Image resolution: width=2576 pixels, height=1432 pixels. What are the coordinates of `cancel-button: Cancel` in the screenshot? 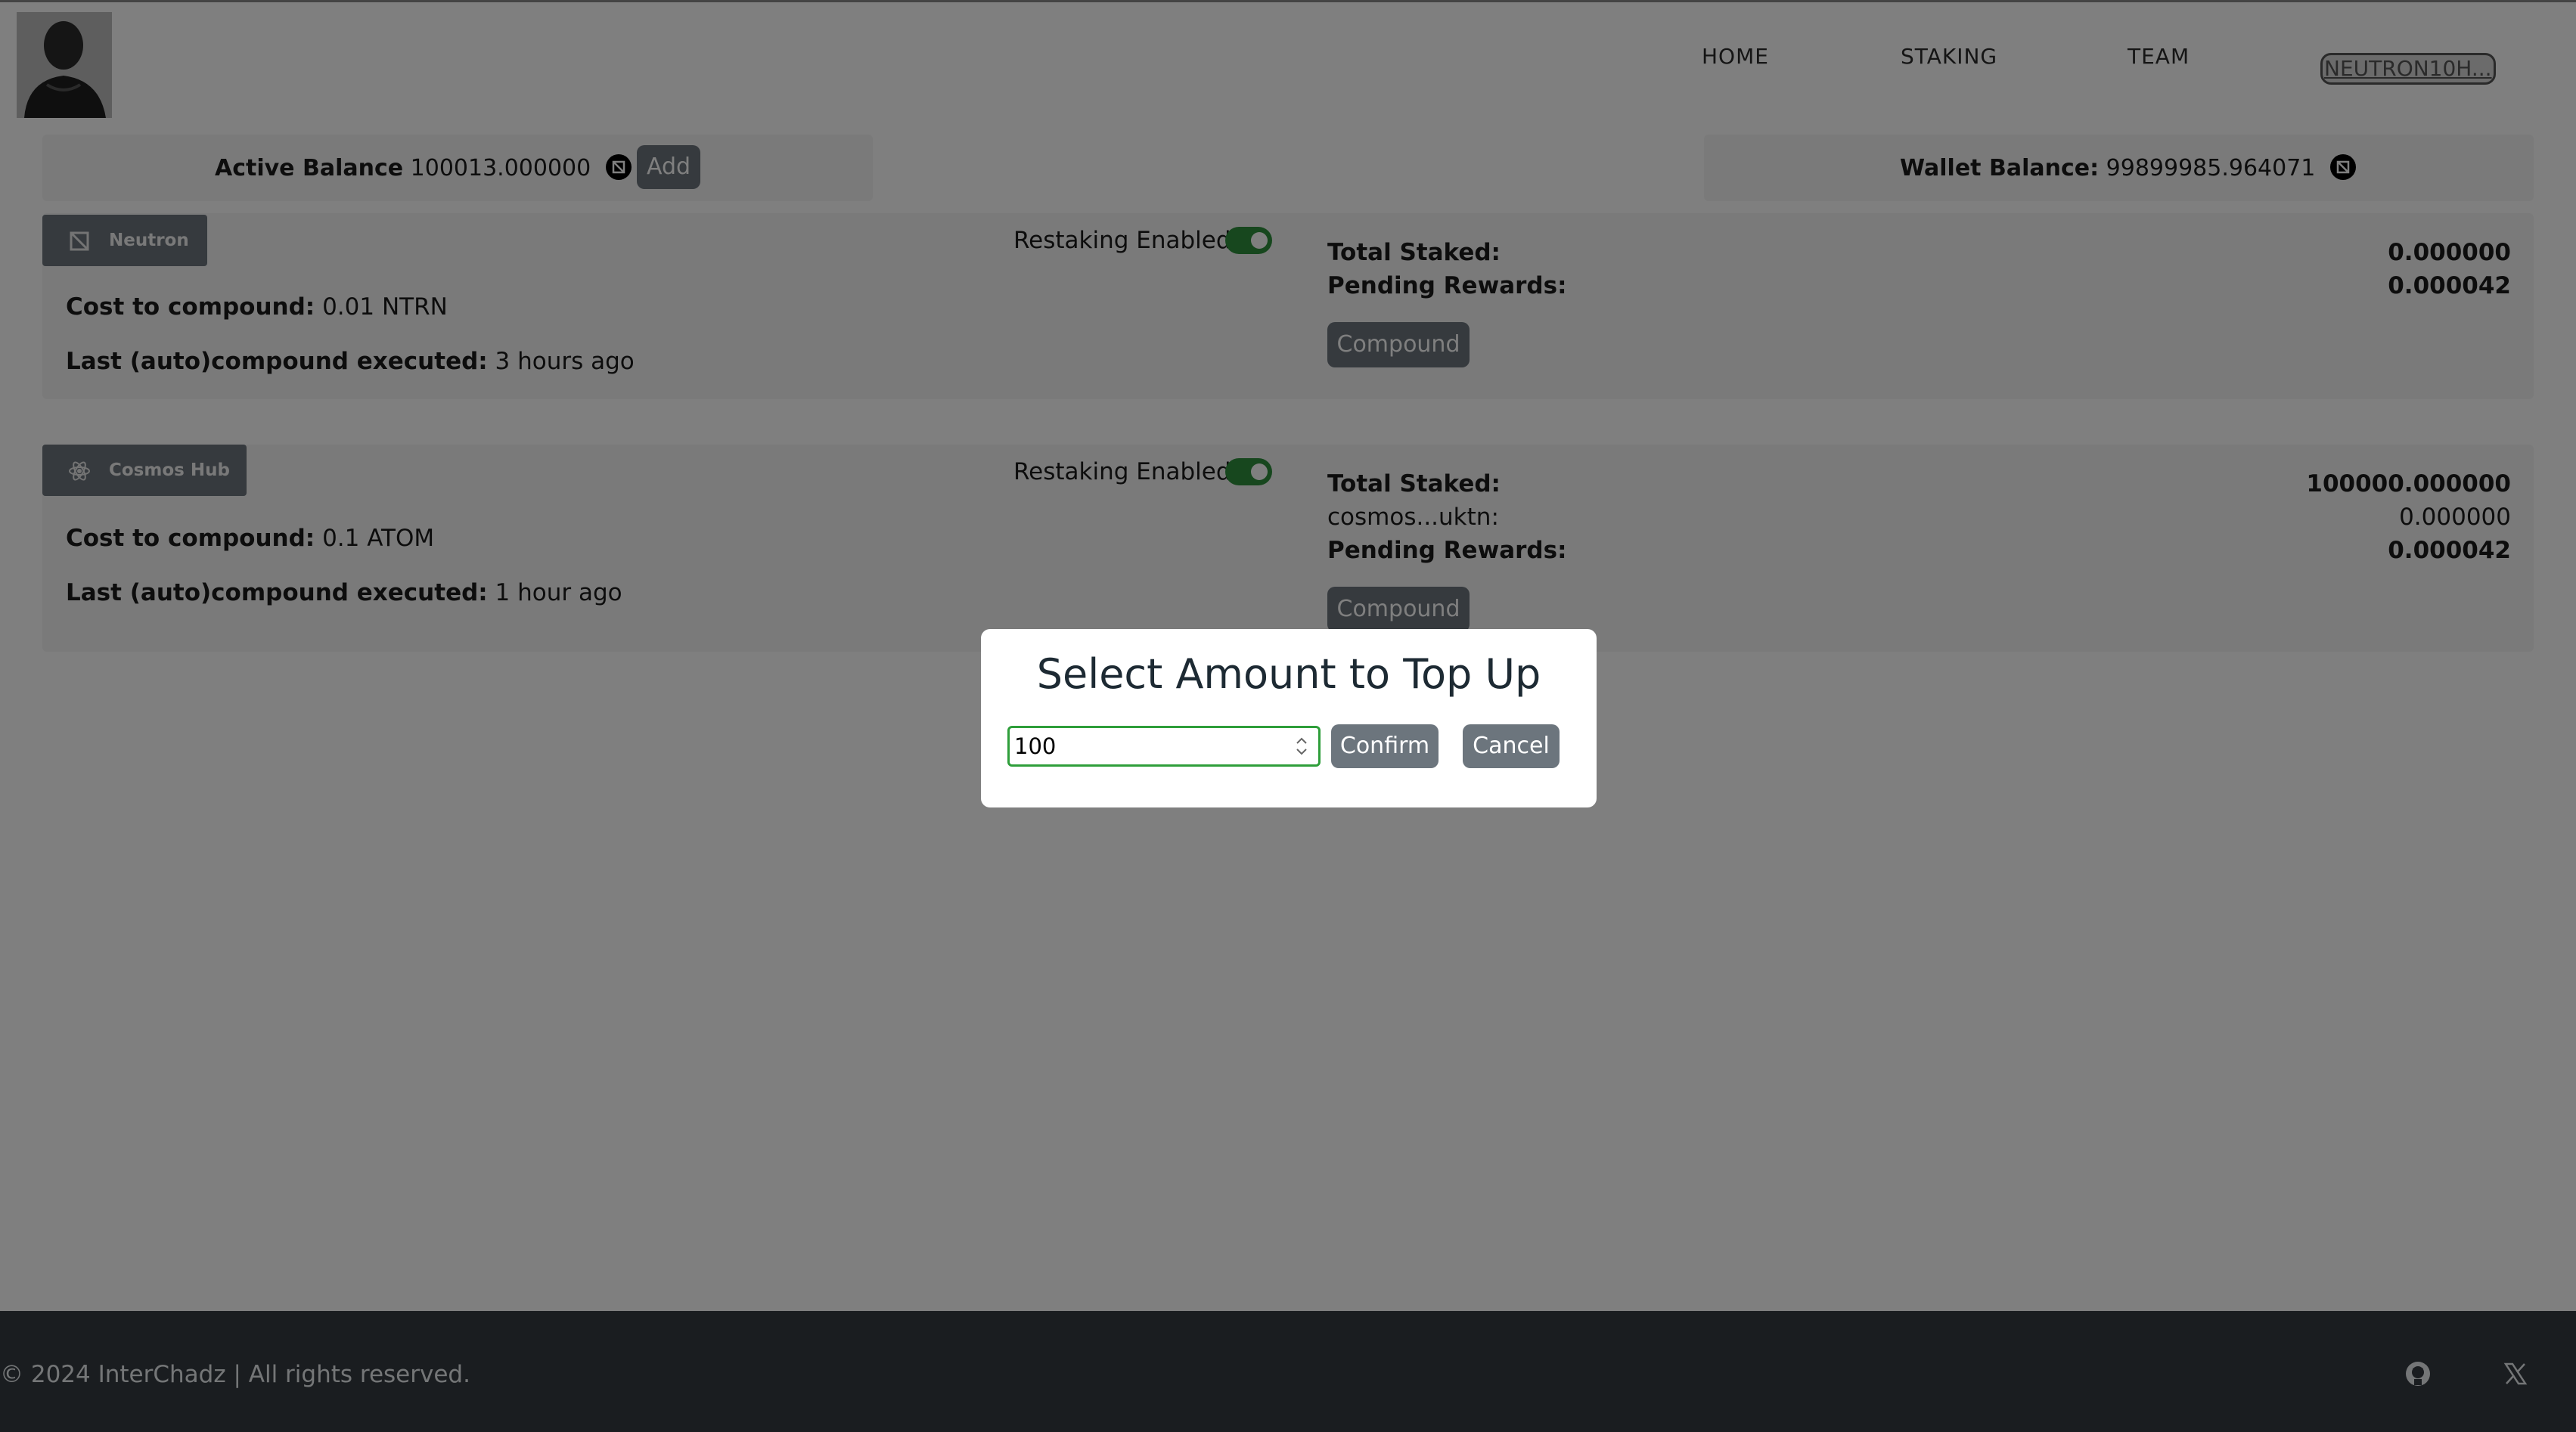 It's located at (1511, 746).